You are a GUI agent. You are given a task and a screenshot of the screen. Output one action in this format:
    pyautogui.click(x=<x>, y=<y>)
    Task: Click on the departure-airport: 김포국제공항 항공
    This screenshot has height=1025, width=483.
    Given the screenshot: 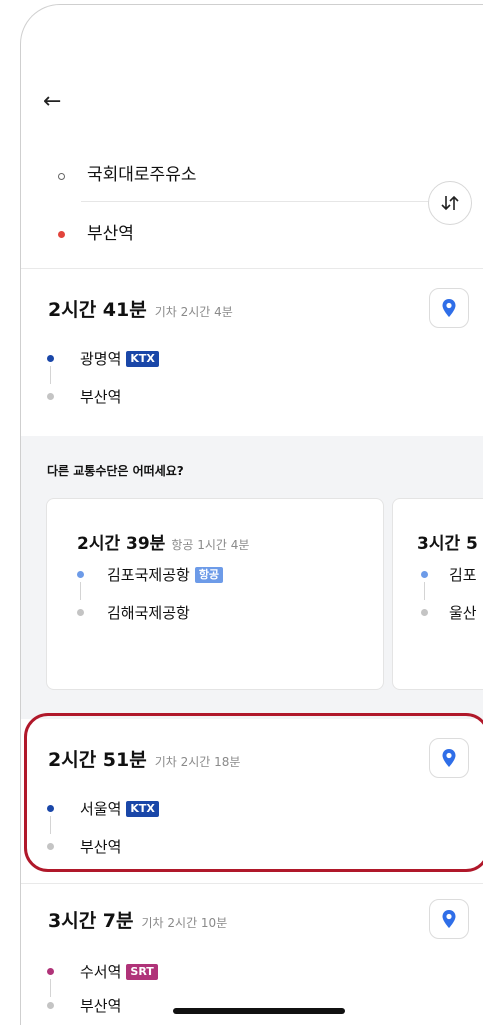 What is the action you would take?
    pyautogui.click(x=165, y=574)
    